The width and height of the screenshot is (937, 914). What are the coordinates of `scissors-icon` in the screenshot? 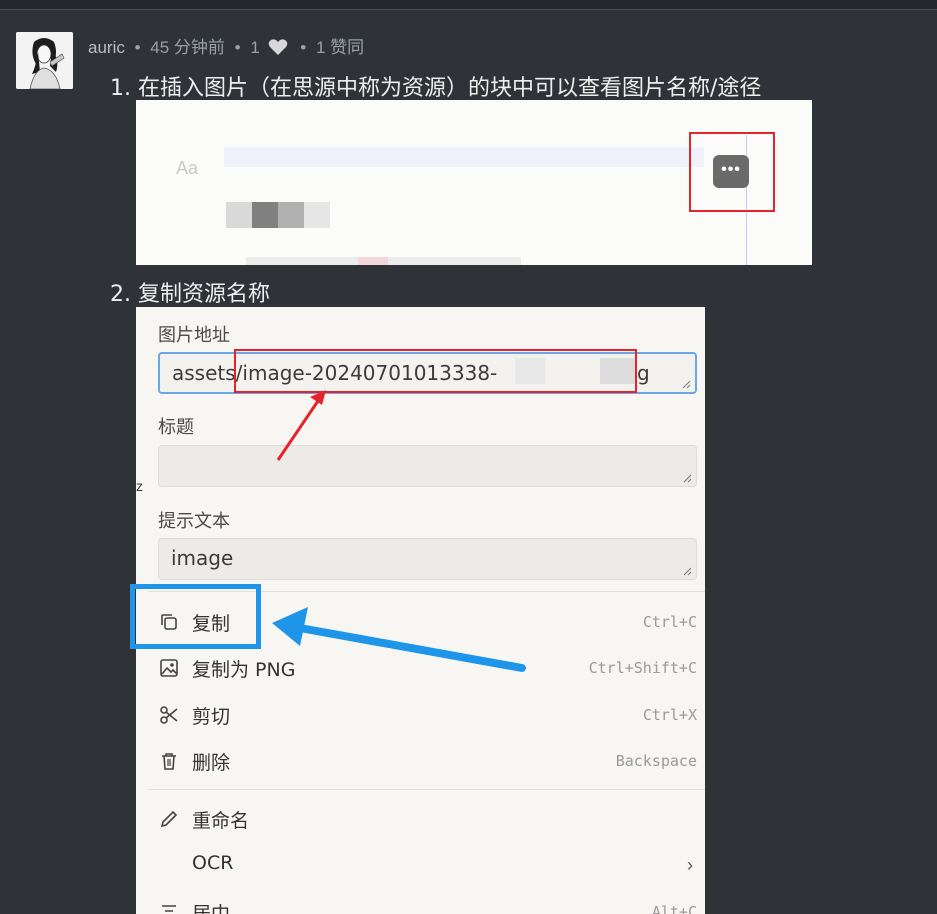 It's located at (169, 715).